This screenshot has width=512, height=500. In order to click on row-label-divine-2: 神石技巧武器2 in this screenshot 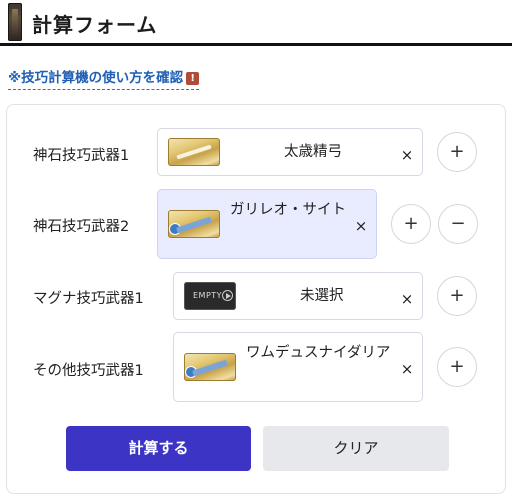, I will do `click(81, 227)`.